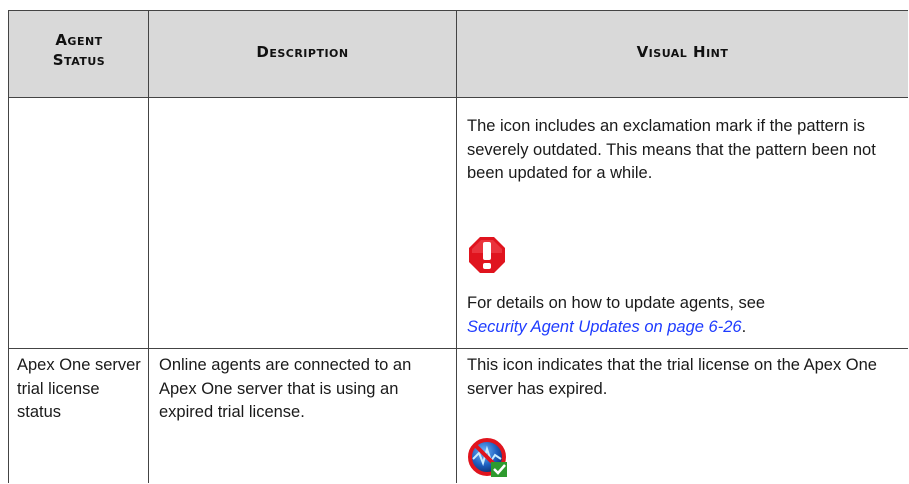 This screenshot has width=909, height=484. I want to click on row1-link-period: ., so click(744, 326).